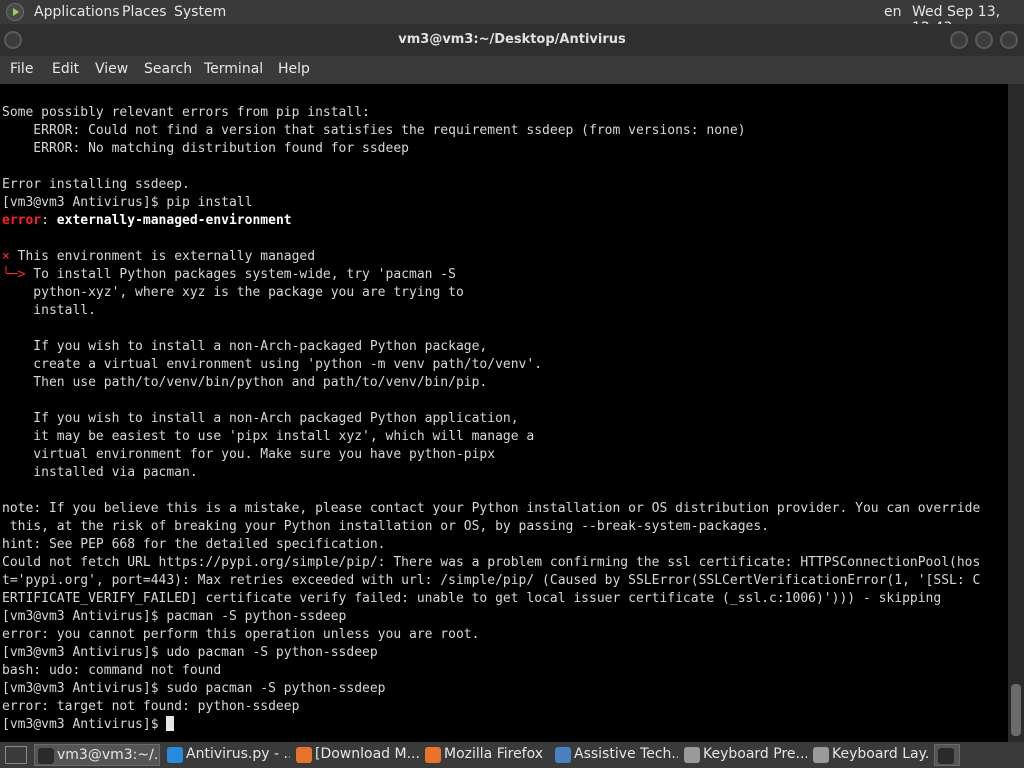  What do you see at coordinates (84, 724) in the screenshot?
I see `terminal-text: [vm3@vm3 Antivirus]$` at bounding box center [84, 724].